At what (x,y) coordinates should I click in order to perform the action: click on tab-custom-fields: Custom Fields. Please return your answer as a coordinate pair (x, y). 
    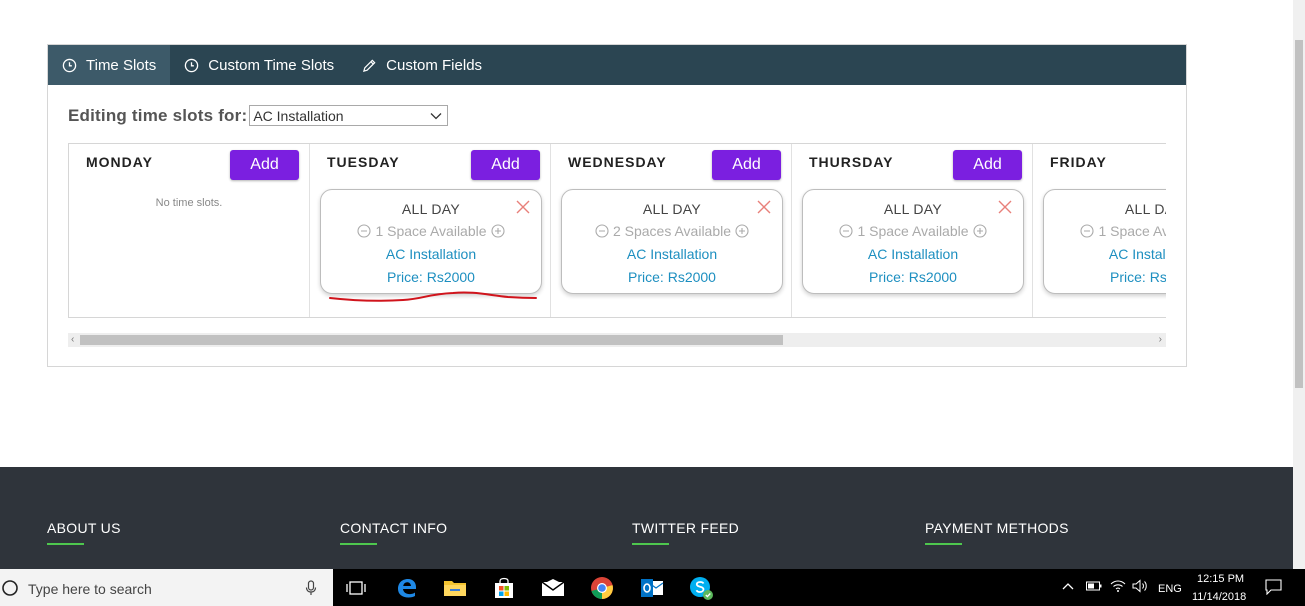
    Looking at the image, I should click on (422, 65).